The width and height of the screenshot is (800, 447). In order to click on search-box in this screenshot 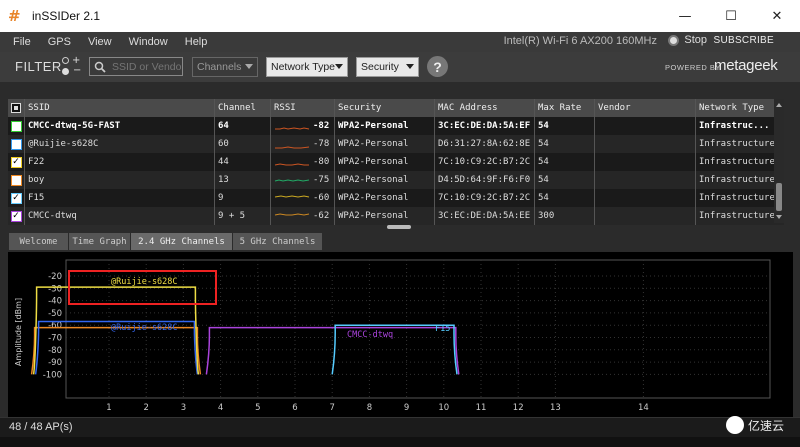, I will do `click(136, 66)`.